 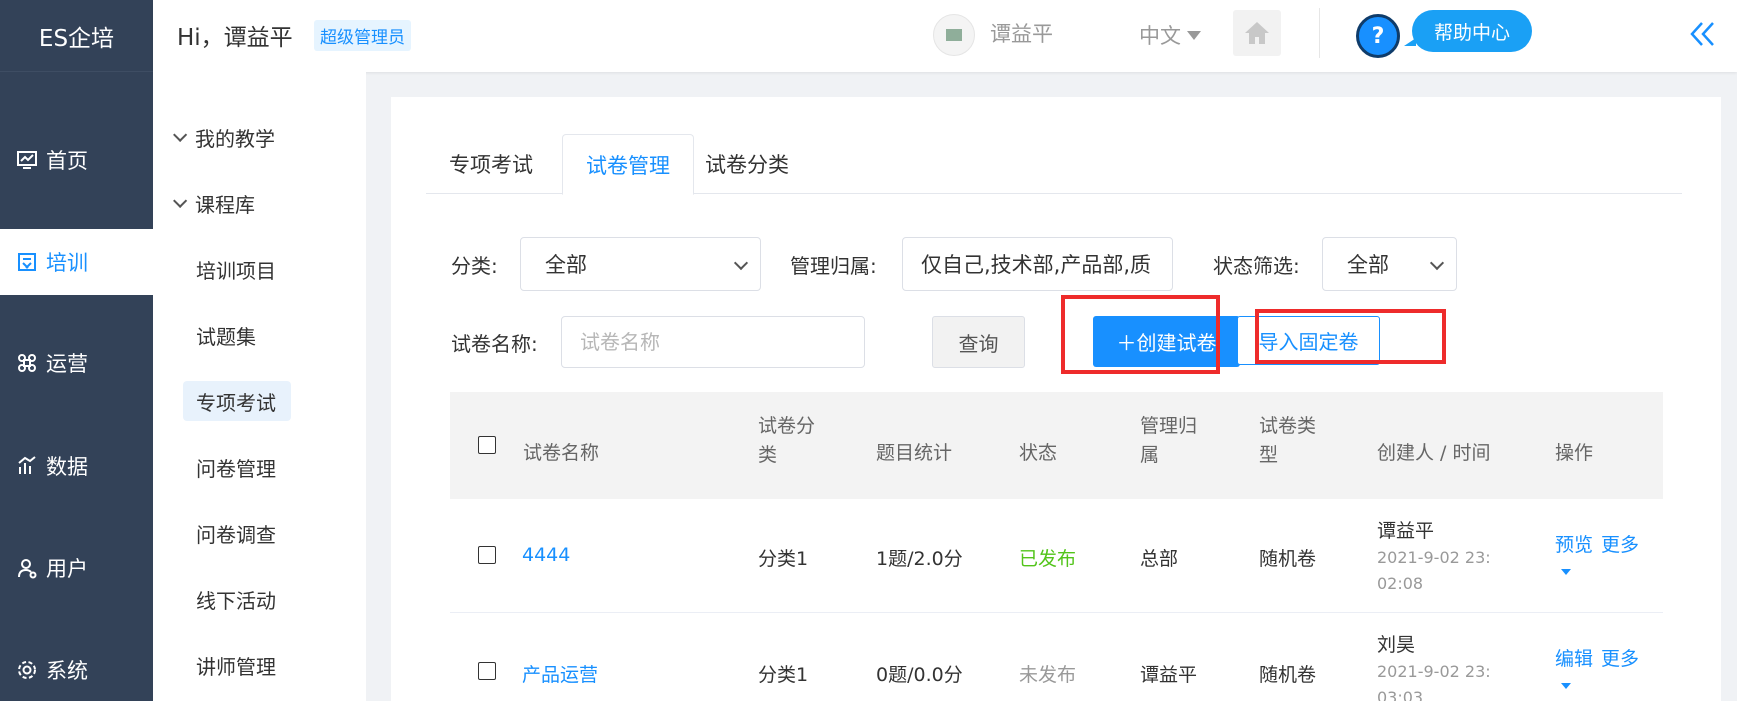 What do you see at coordinates (954, 35) in the screenshot?
I see `avatar` at bounding box center [954, 35].